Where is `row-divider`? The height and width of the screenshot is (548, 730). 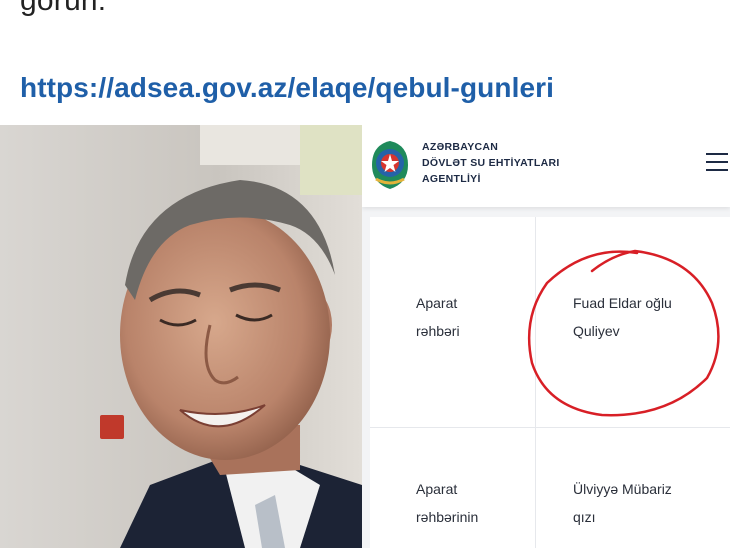 row-divider is located at coordinates (550, 427).